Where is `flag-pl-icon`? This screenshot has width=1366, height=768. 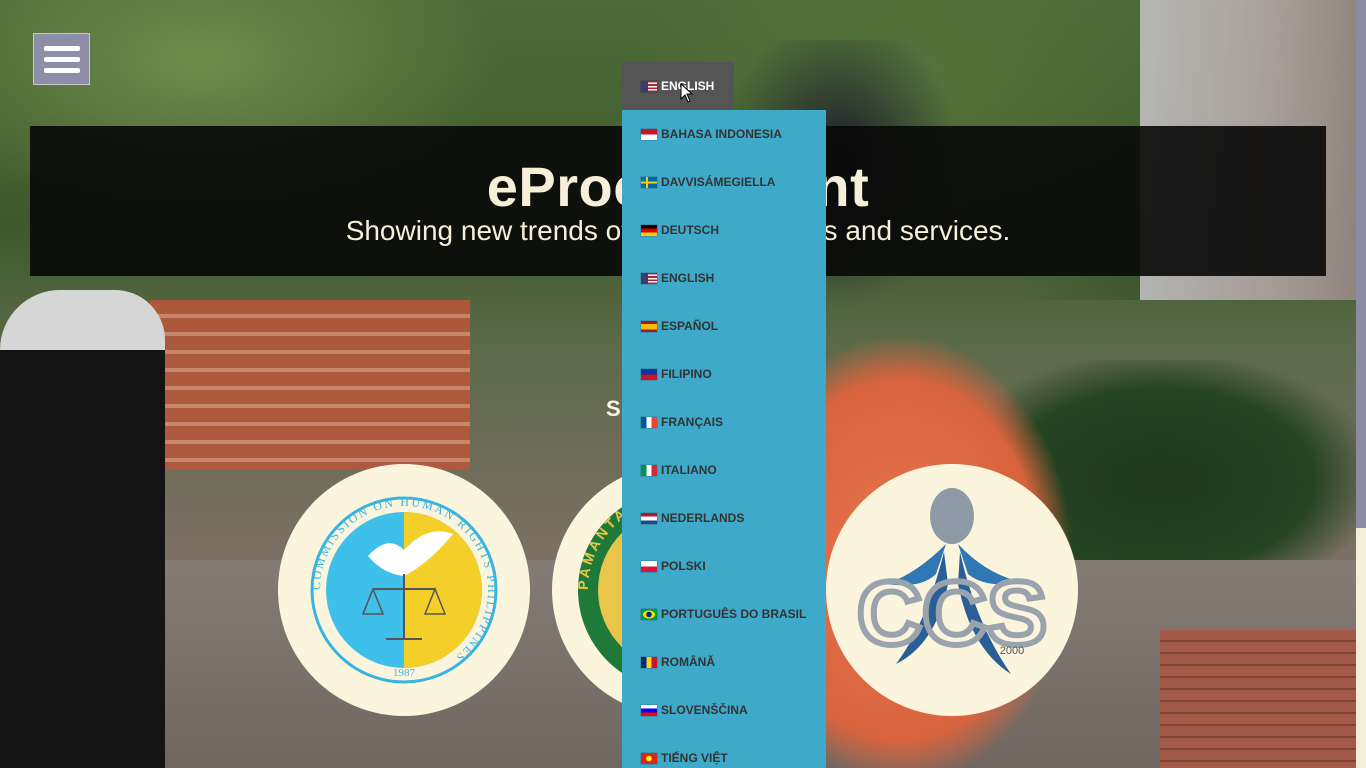
flag-pl-icon is located at coordinates (649, 566).